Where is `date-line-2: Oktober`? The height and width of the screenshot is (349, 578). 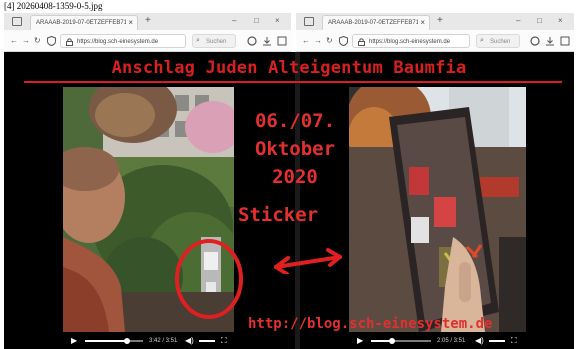 date-line-2: Oktober is located at coordinates (295, 149).